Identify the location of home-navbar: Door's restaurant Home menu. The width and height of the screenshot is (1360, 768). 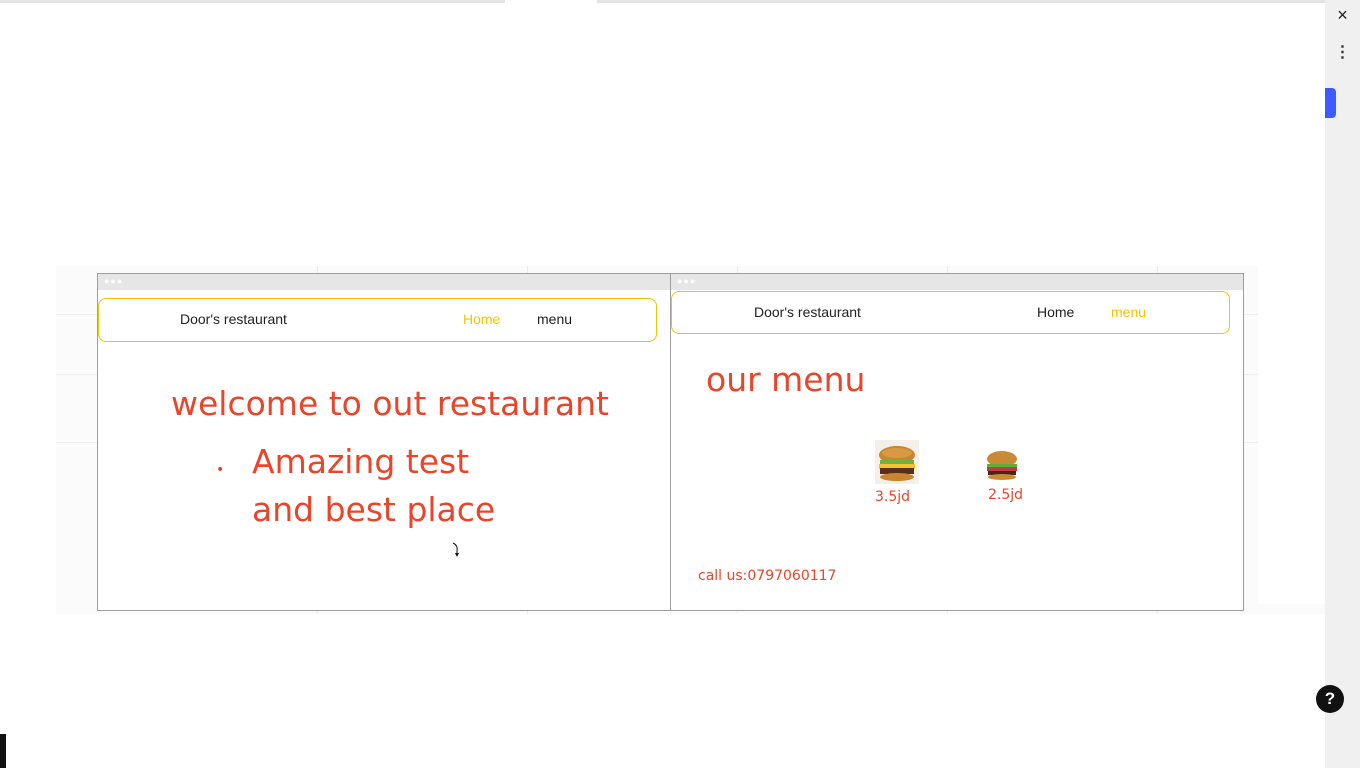
(377, 320).